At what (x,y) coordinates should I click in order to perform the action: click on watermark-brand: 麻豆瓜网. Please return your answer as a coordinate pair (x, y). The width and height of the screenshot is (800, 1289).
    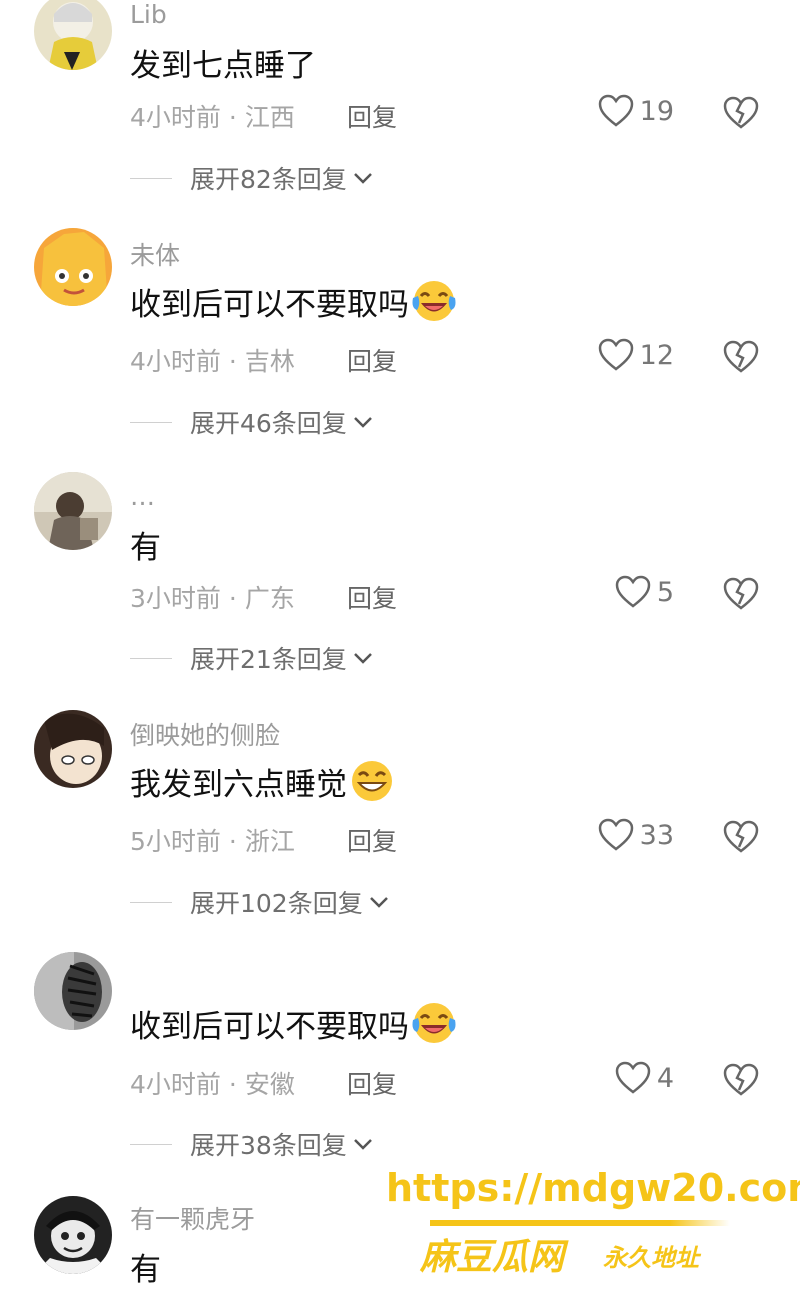
    Looking at the image, I should click on (492, 1257).